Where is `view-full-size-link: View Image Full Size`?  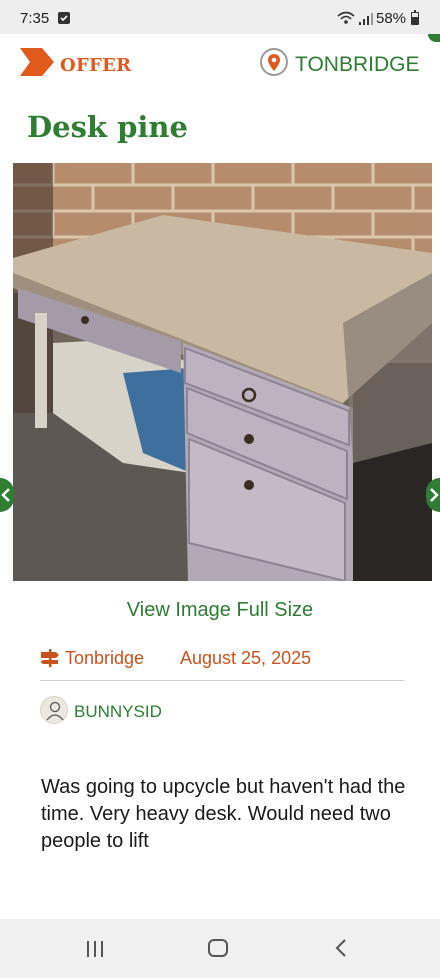
view-full-size-link: View Image Full Size is located at coordinates (220, 610).